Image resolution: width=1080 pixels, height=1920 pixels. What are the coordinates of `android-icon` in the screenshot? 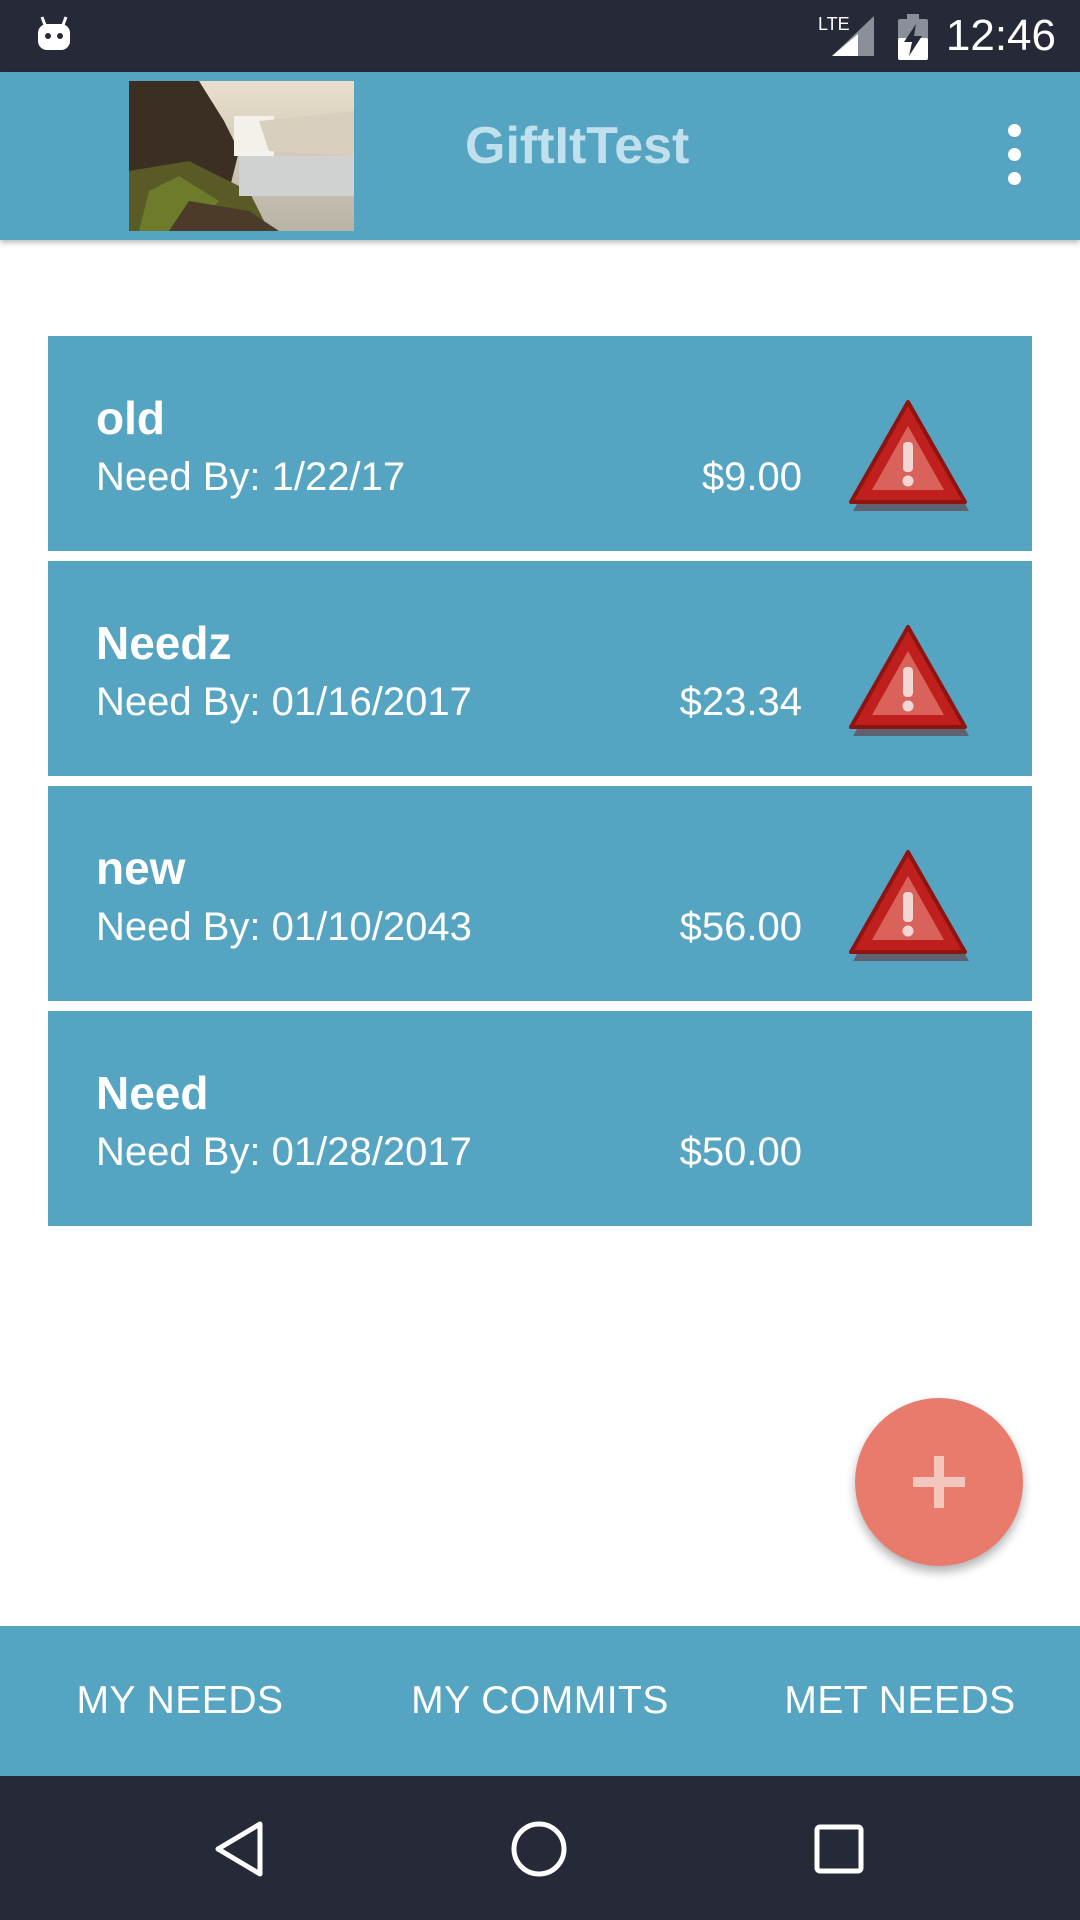 It's located at (54, 33).